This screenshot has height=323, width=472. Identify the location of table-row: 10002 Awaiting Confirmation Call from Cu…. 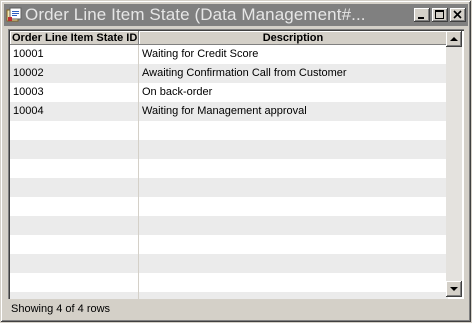
(229, 73).